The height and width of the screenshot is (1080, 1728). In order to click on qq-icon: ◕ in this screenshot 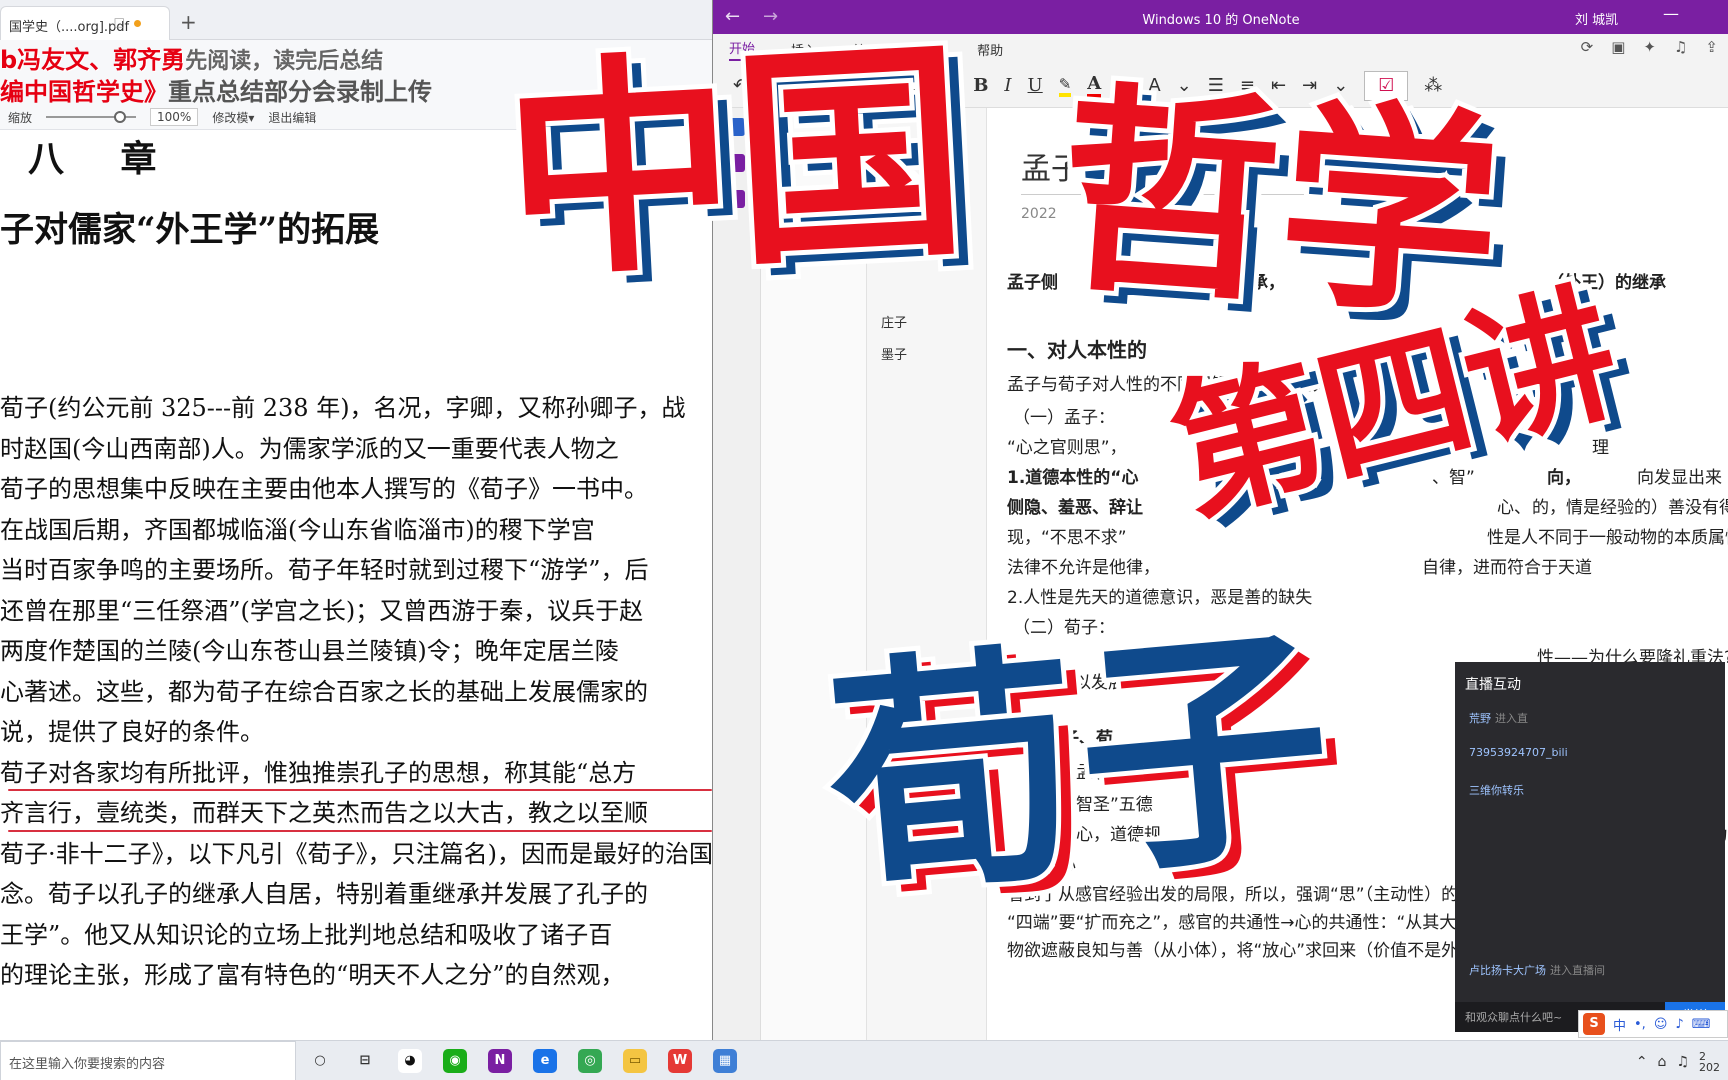, I will do `click(410, 1061)`.